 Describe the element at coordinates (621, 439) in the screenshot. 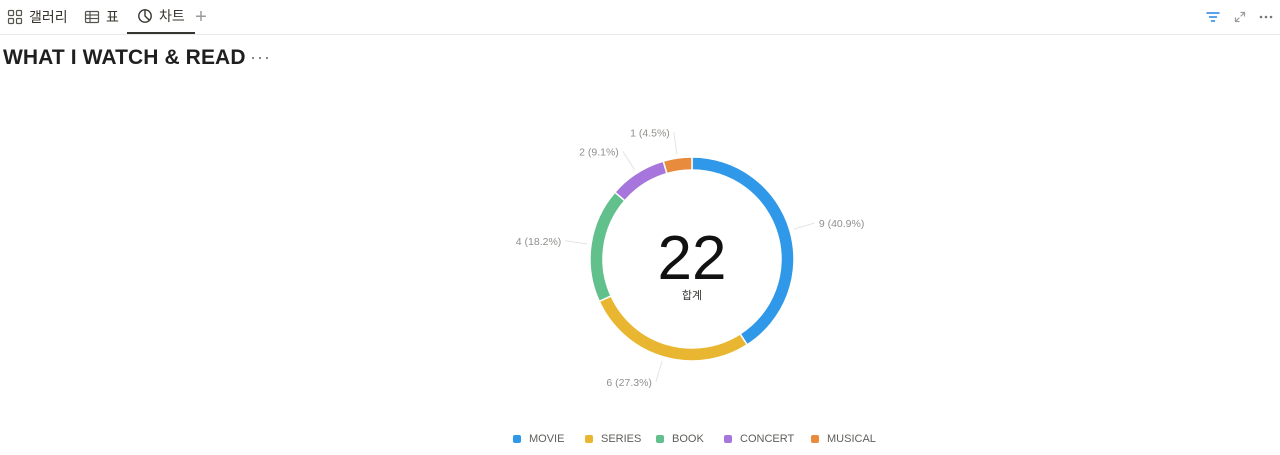

I see `legend-label: SERIES` at that location.